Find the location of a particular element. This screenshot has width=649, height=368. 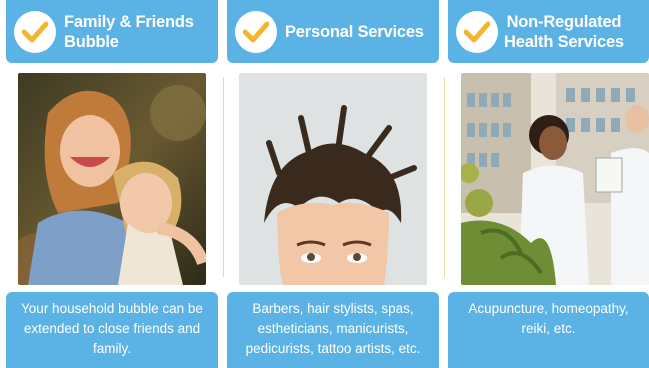

card-header: Personal Services is located at coordinates (333, 31).